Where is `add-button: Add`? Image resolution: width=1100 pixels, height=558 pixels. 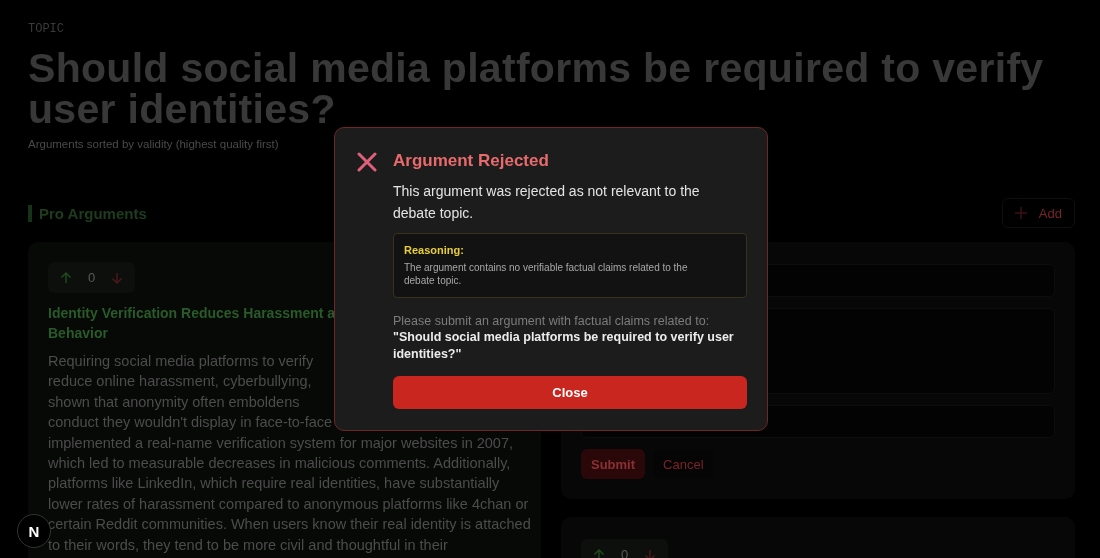 add-button: Add is located at coordinates (1038, 213).